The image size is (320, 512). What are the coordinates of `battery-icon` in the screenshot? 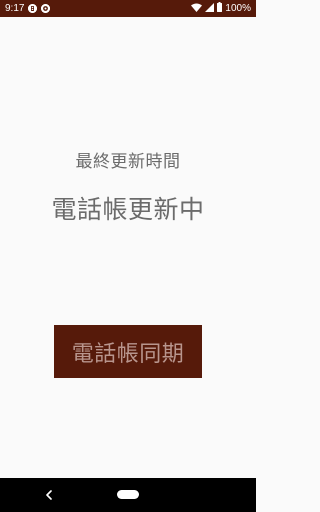 It's located at (220, 8).